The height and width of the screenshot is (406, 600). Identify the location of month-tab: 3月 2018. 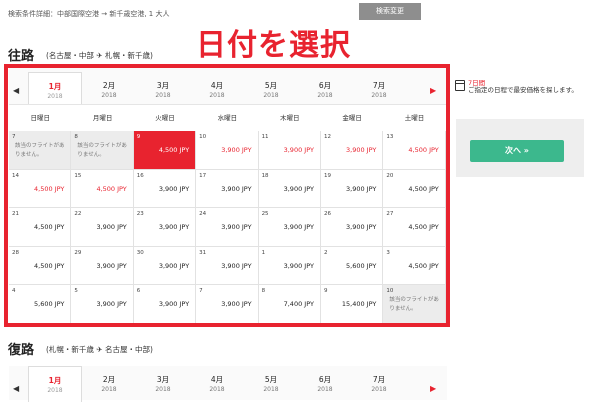
(163, 384).